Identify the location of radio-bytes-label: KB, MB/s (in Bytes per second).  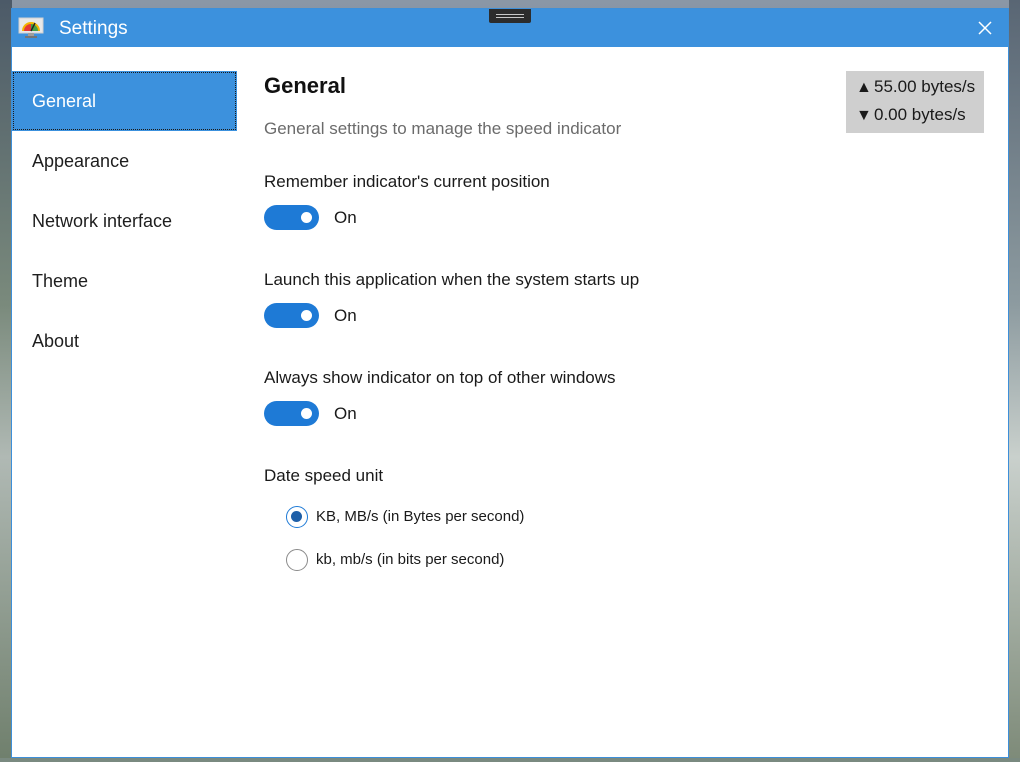
(420, 516).